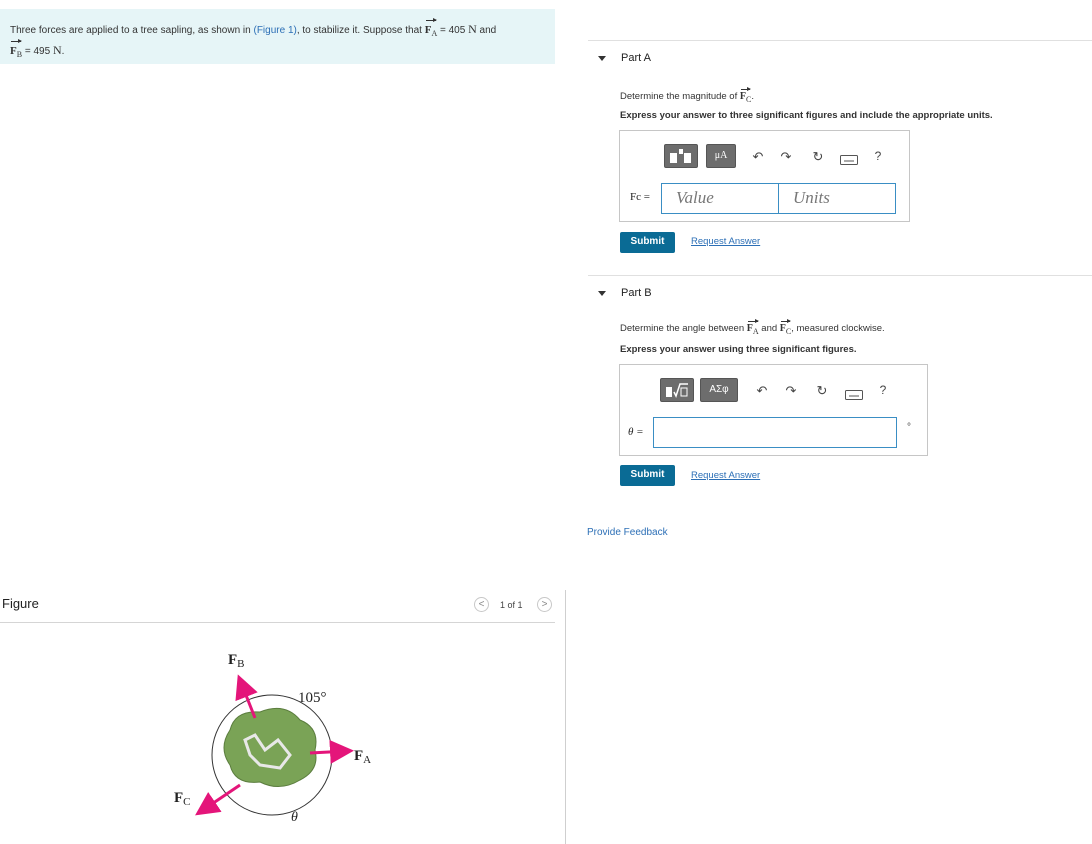 The width and height of the screenshot is (1092, 844). Describe the element at coordinates (640, 197) in the screenshot. I see `fc-variable-label: Fc =` at that location.